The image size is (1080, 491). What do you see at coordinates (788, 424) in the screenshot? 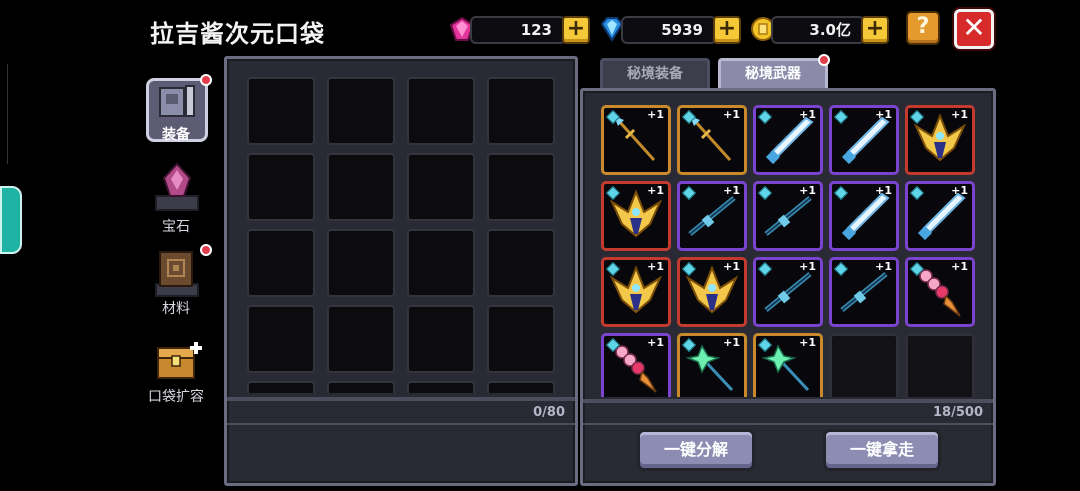
I see `storage-footer-divider` at bounding box center [788, 424].